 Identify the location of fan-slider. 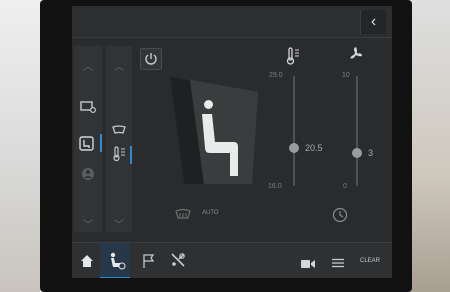
(357, 131).